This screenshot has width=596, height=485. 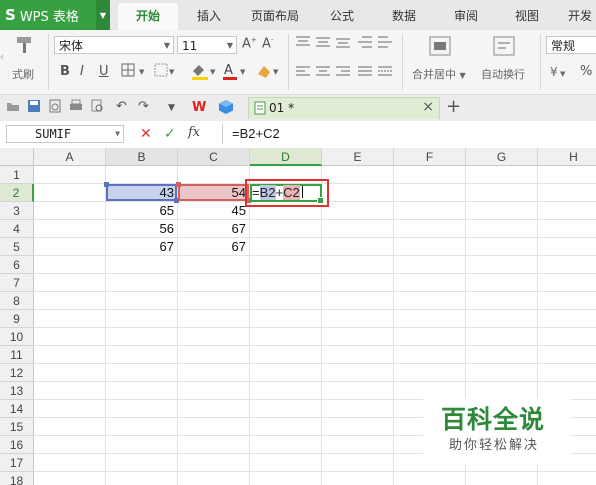 I want to click on tab-view: 视图, so click(x=527, y=15).